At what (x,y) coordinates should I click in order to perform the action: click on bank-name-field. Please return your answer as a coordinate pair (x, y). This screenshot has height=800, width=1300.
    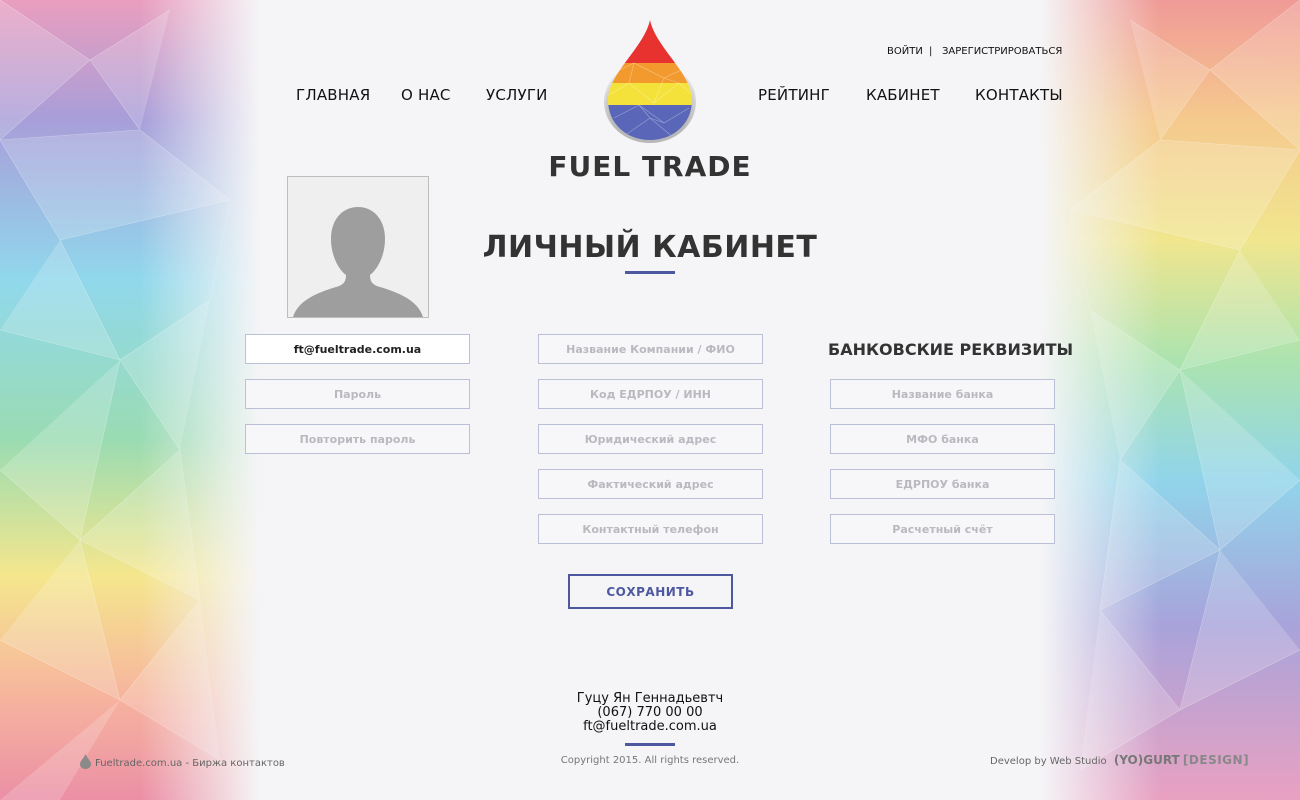
    Looking at the image, I should click on (942, 394).